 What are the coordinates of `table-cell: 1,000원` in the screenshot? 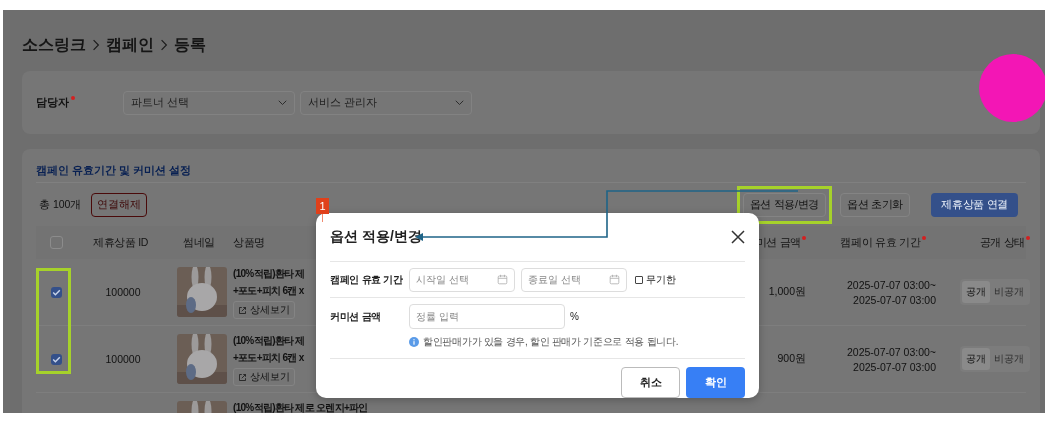 It's located at (787, 292).